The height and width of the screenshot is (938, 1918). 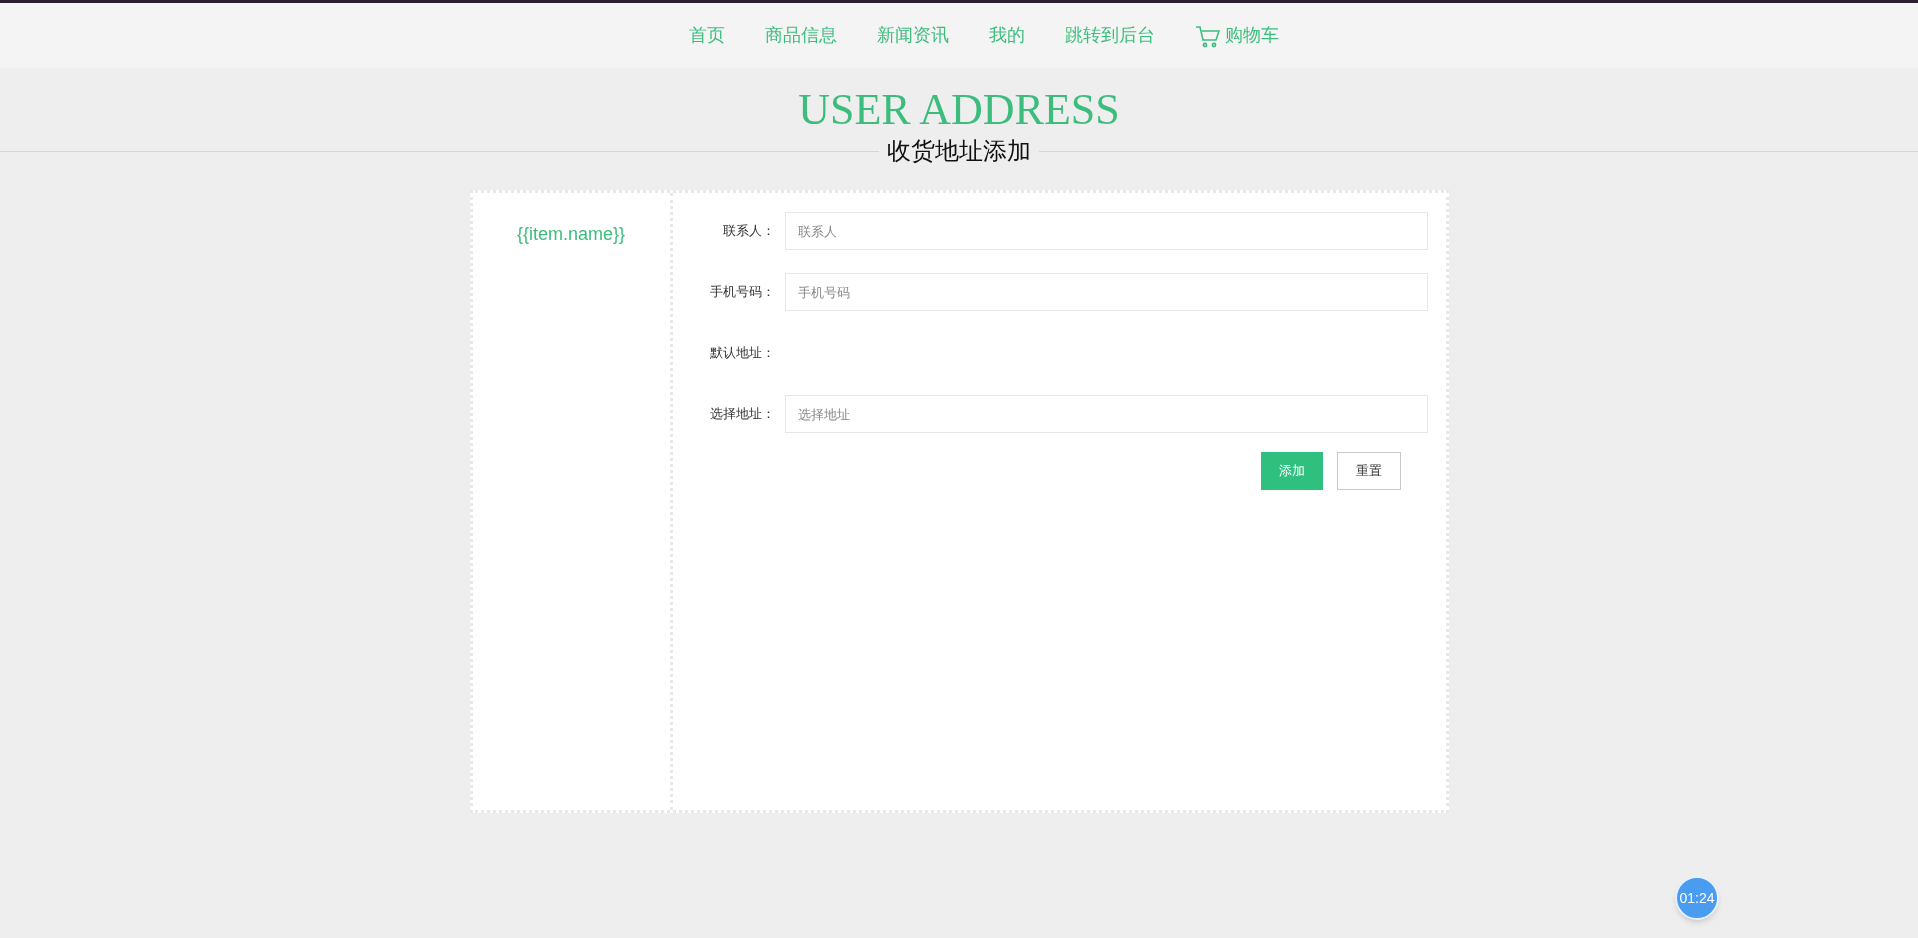 I want to click on timer-badge: 01:24, so click(x=1697, y=898).